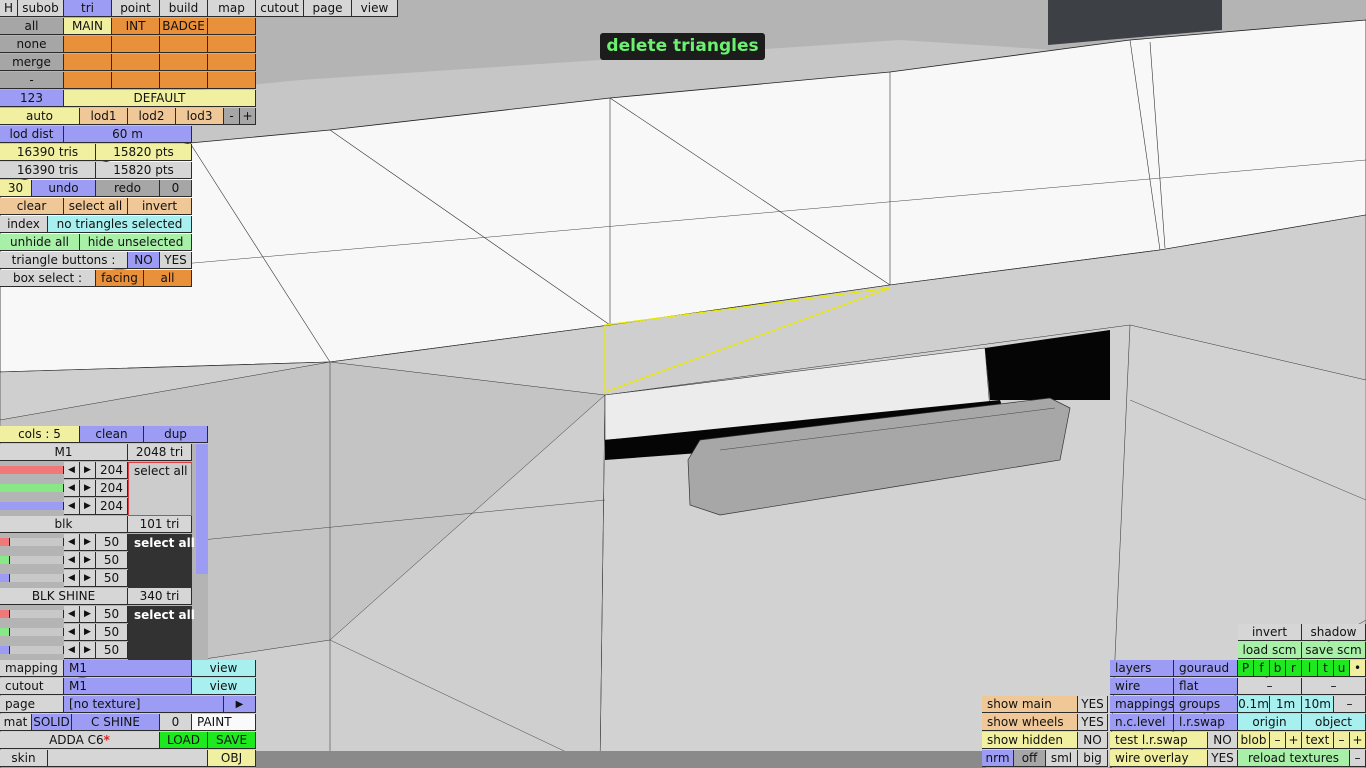 This screenshot has width=1366, height=768. I want to click on material-select-all: select all, so click(164, 543).